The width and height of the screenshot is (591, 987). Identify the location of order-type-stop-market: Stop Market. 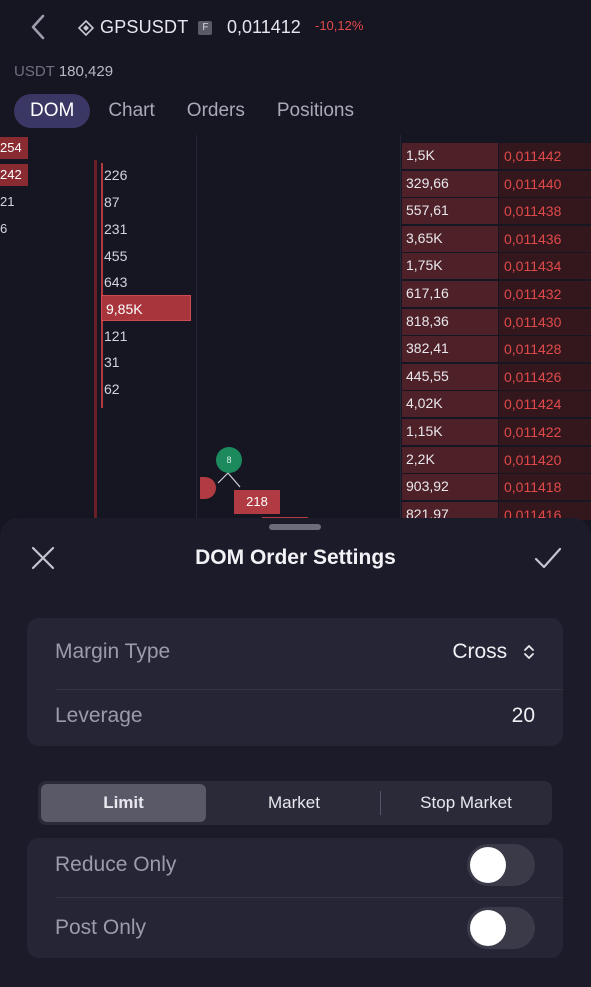
(466, 803).